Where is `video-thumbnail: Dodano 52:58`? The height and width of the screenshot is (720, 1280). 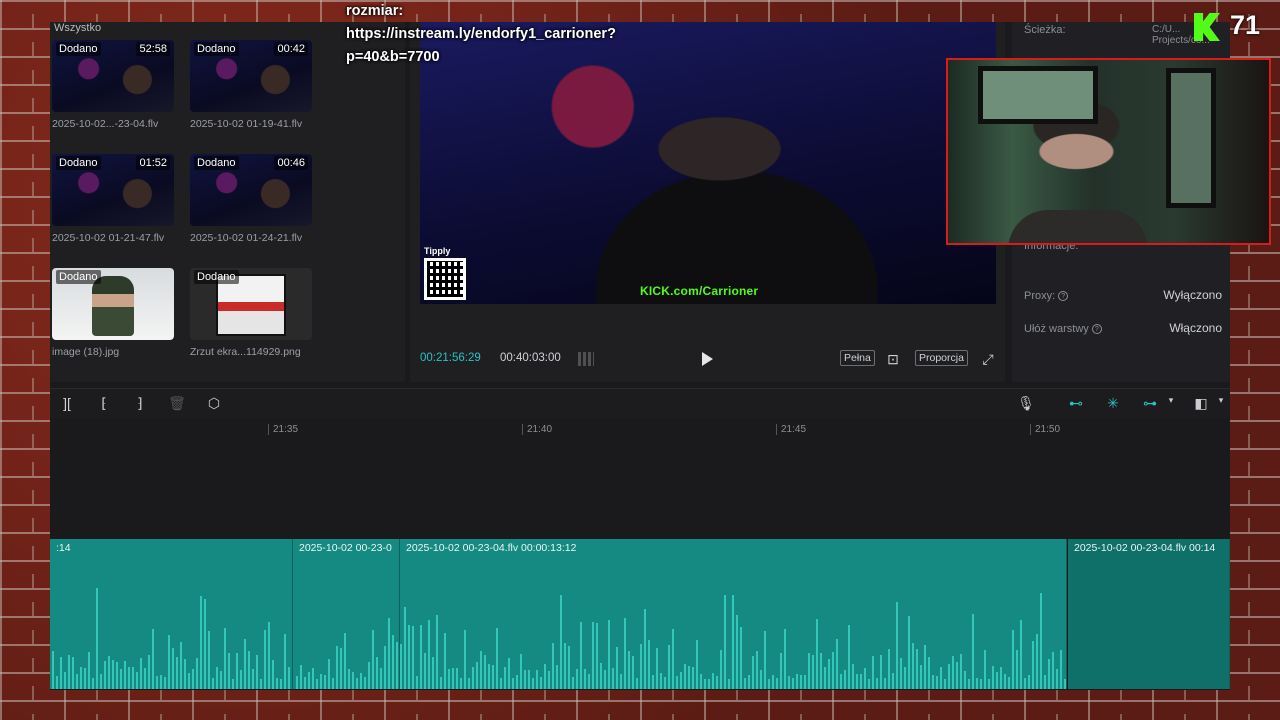
video-thumbnail: Dodano 52:58 is located at coordinates (113, 76).